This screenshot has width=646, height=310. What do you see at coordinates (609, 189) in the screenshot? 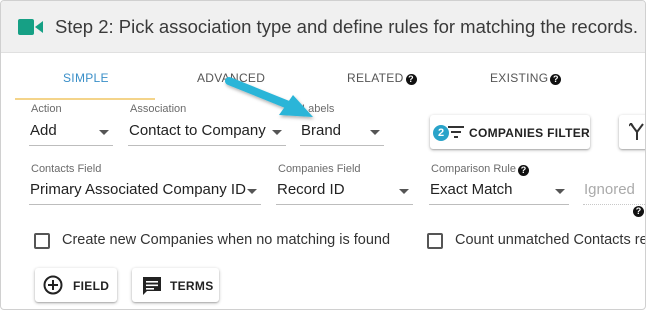
I see `ignored-placeholder: Ignored` at bounding box center [609, 189].